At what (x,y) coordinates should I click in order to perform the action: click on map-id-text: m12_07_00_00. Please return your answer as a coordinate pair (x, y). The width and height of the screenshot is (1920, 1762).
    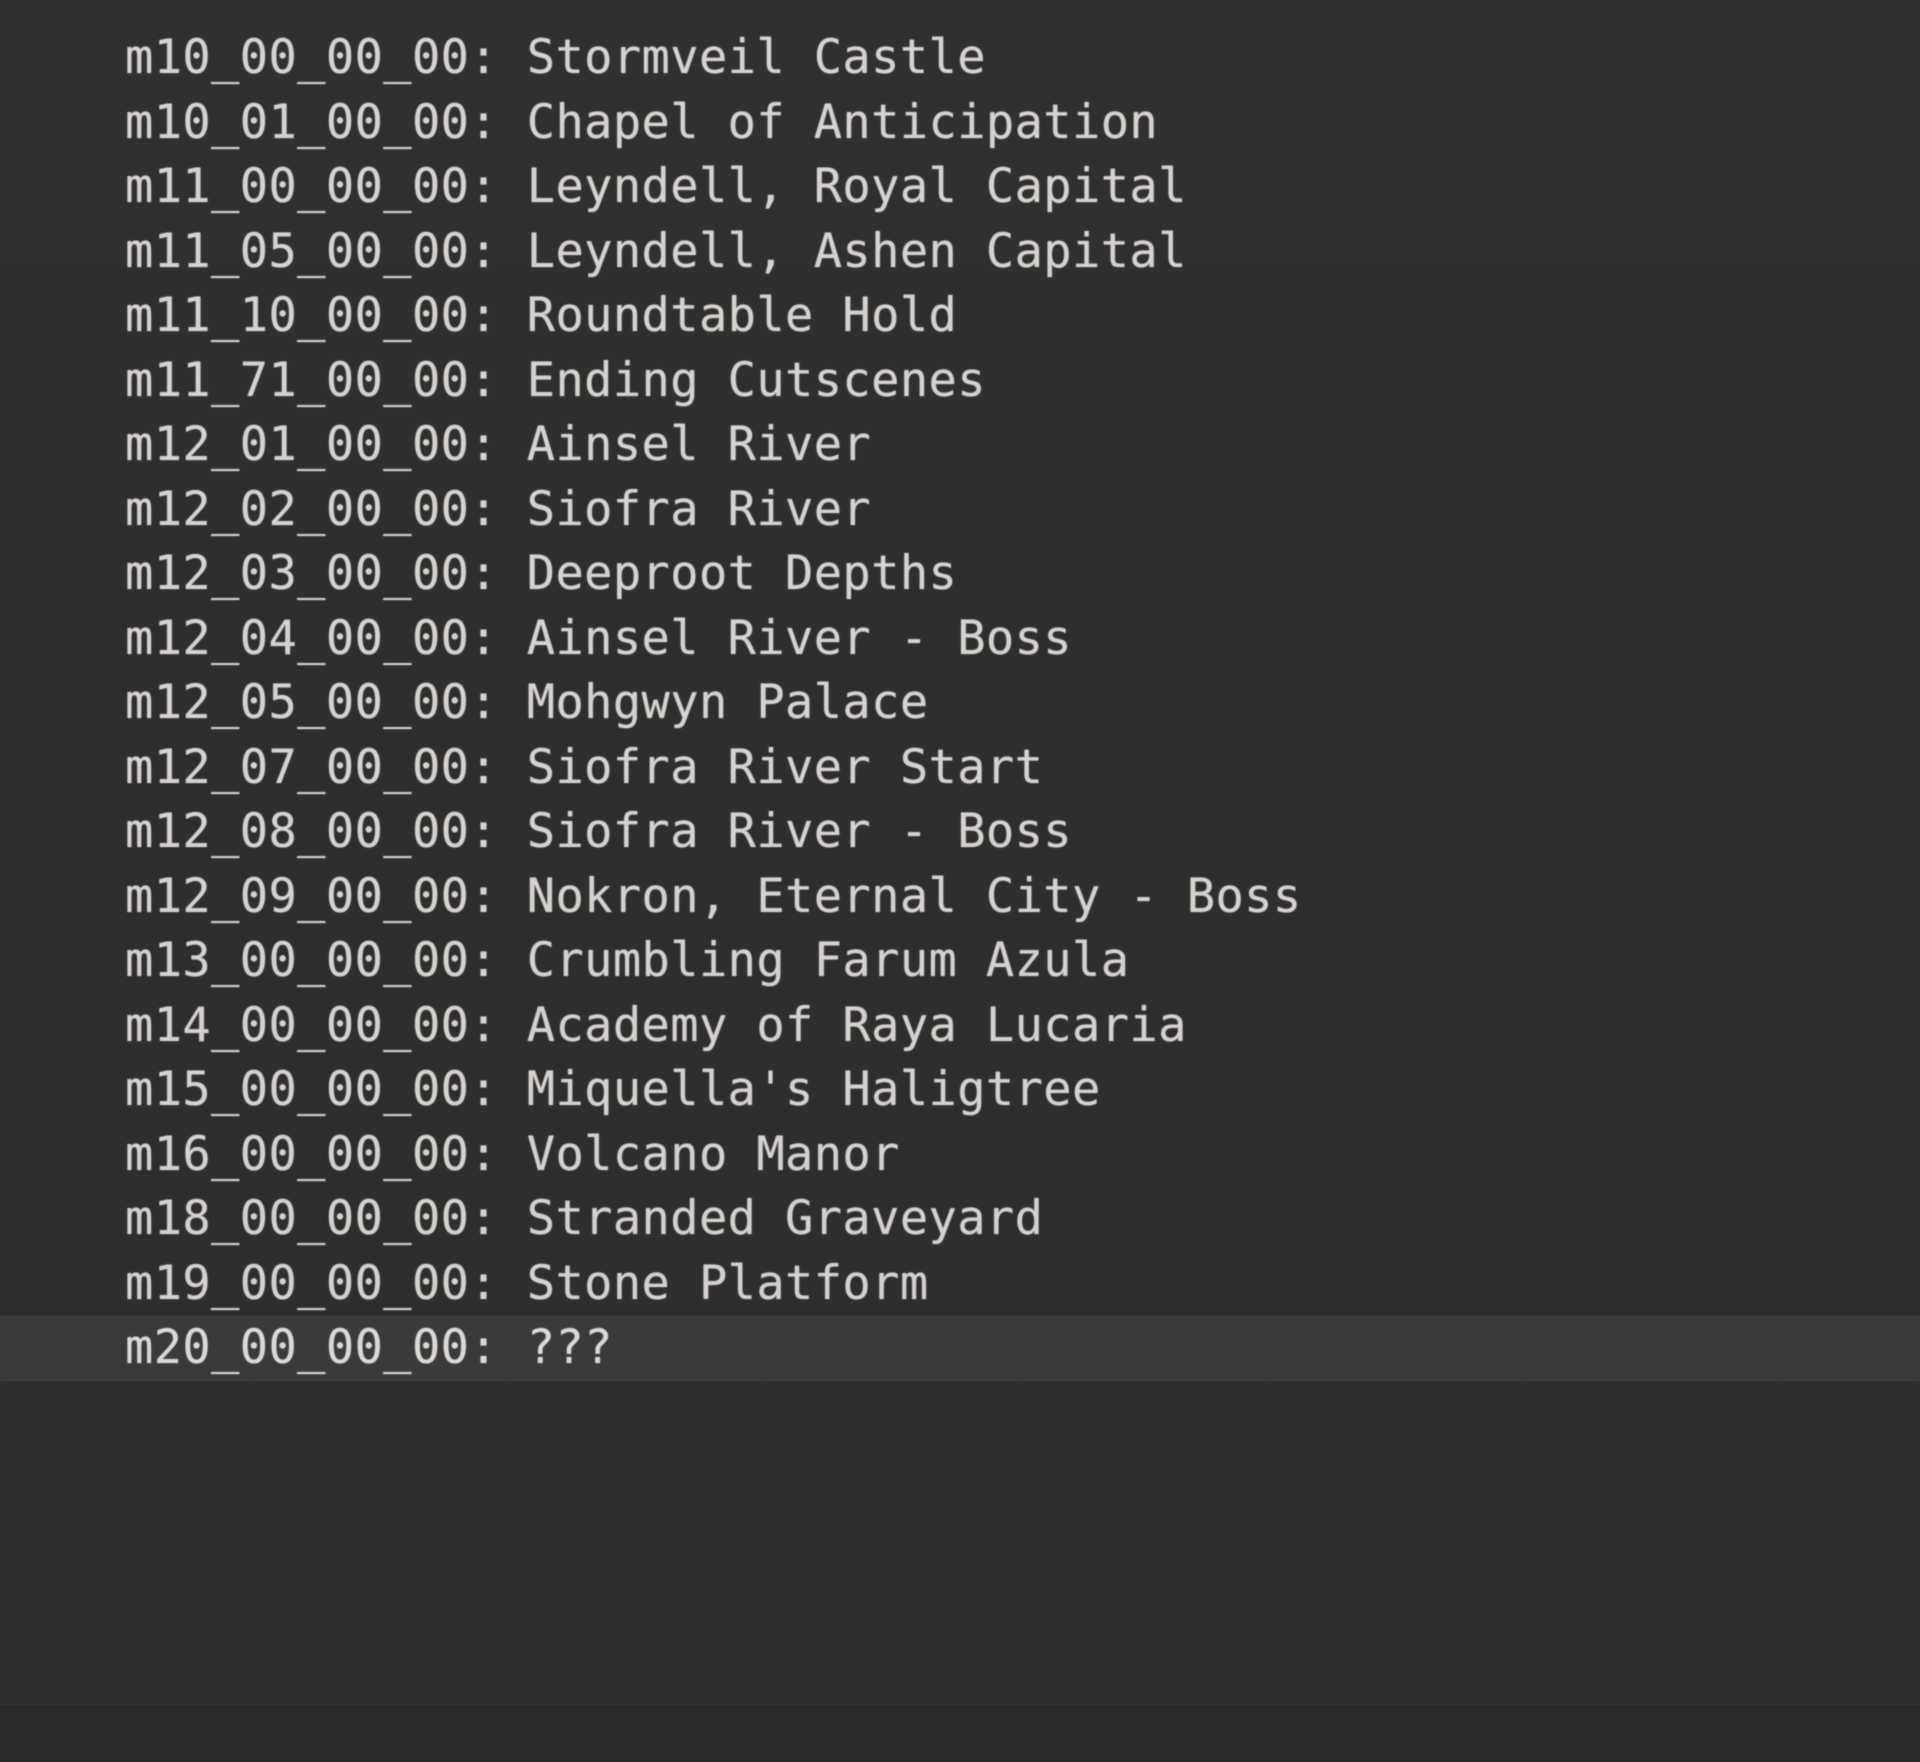
    Looking at the image, I should click on (297, 767).